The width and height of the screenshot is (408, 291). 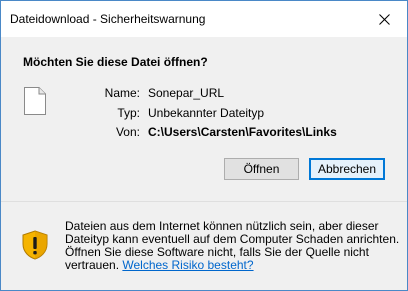 What do you see at coordinates (127, 132) in the screenshot?
I see `from-label: Von:` at bounding box center [127, 132].